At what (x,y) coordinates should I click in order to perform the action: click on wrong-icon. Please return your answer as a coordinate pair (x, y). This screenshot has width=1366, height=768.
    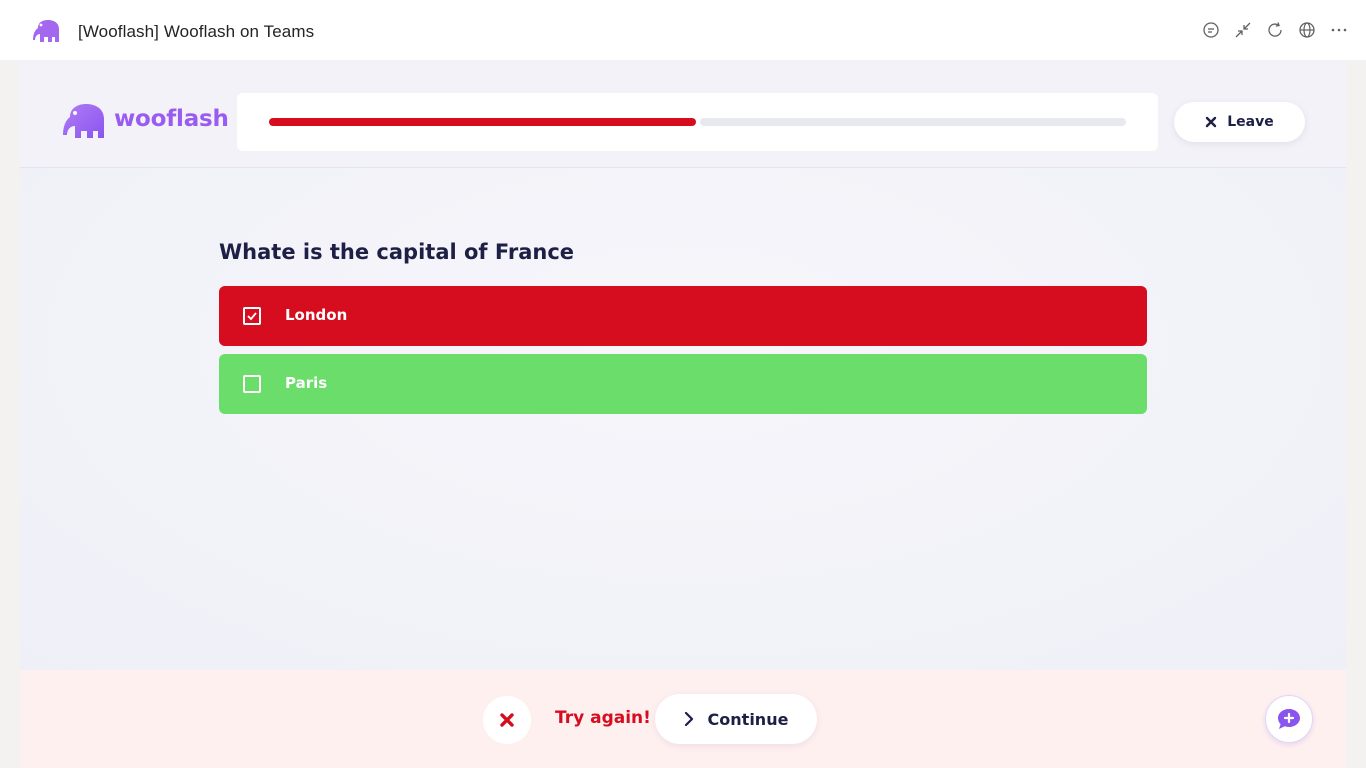
    Looking at the image, I should click on (507, 720).